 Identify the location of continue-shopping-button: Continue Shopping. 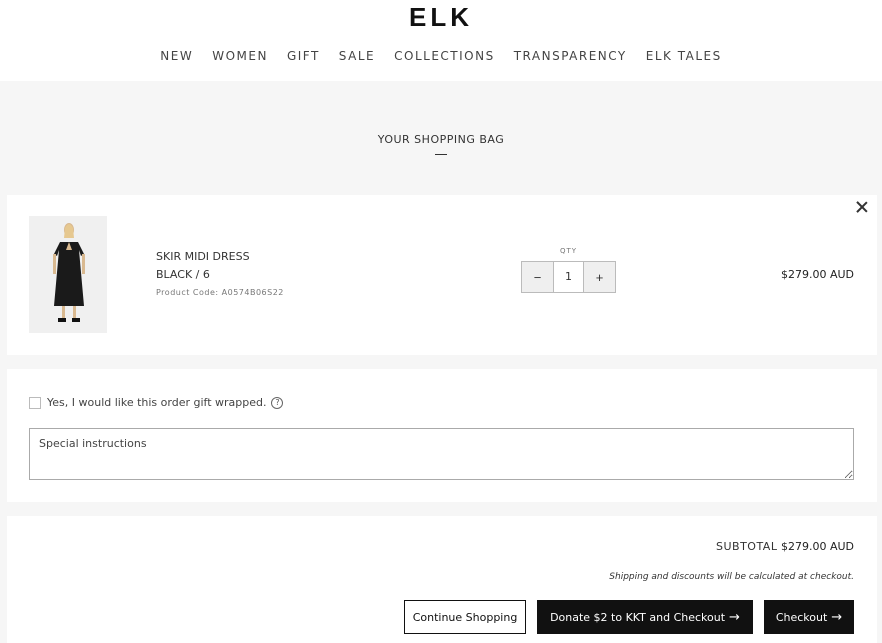
(465, 617).